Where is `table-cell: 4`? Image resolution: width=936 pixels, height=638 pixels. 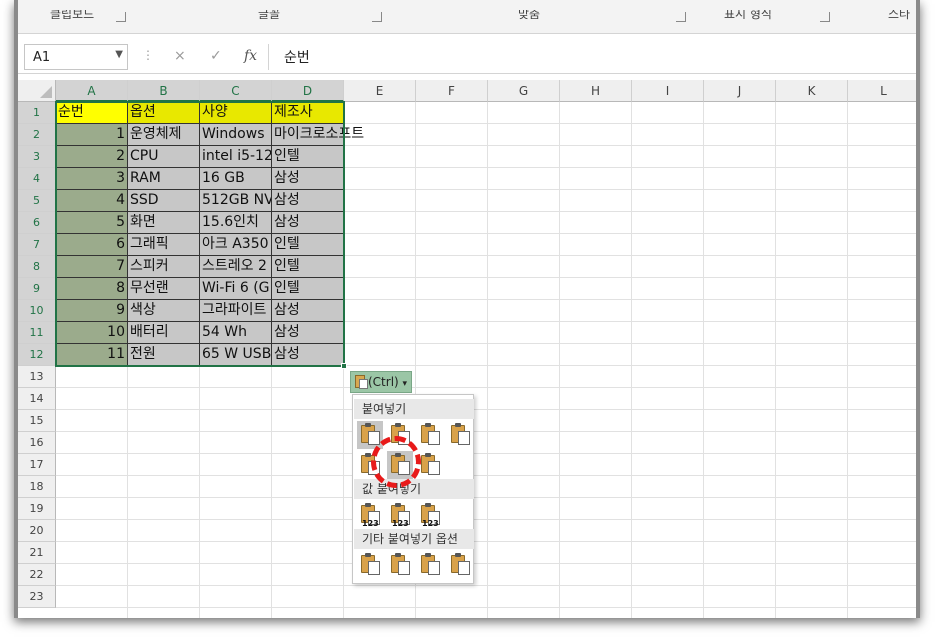
table-cell: 4 is located at coordinates (92, 201).